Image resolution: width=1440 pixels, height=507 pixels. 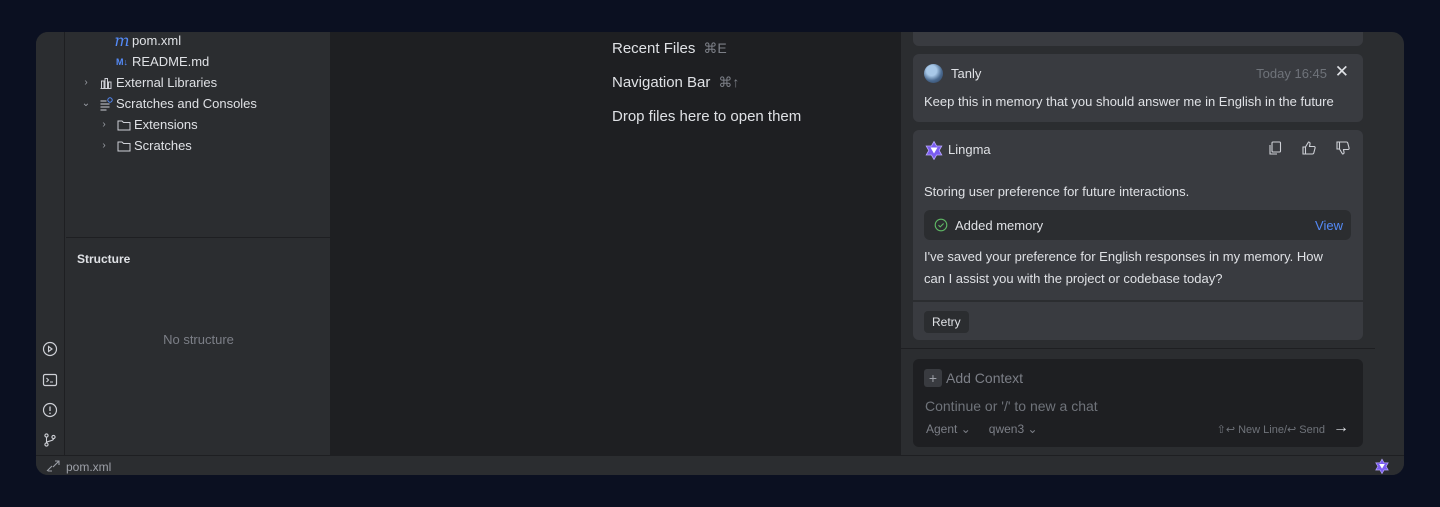 I want to click on tree-item-readme: M↓ README.md, so click(x=161, y=61).